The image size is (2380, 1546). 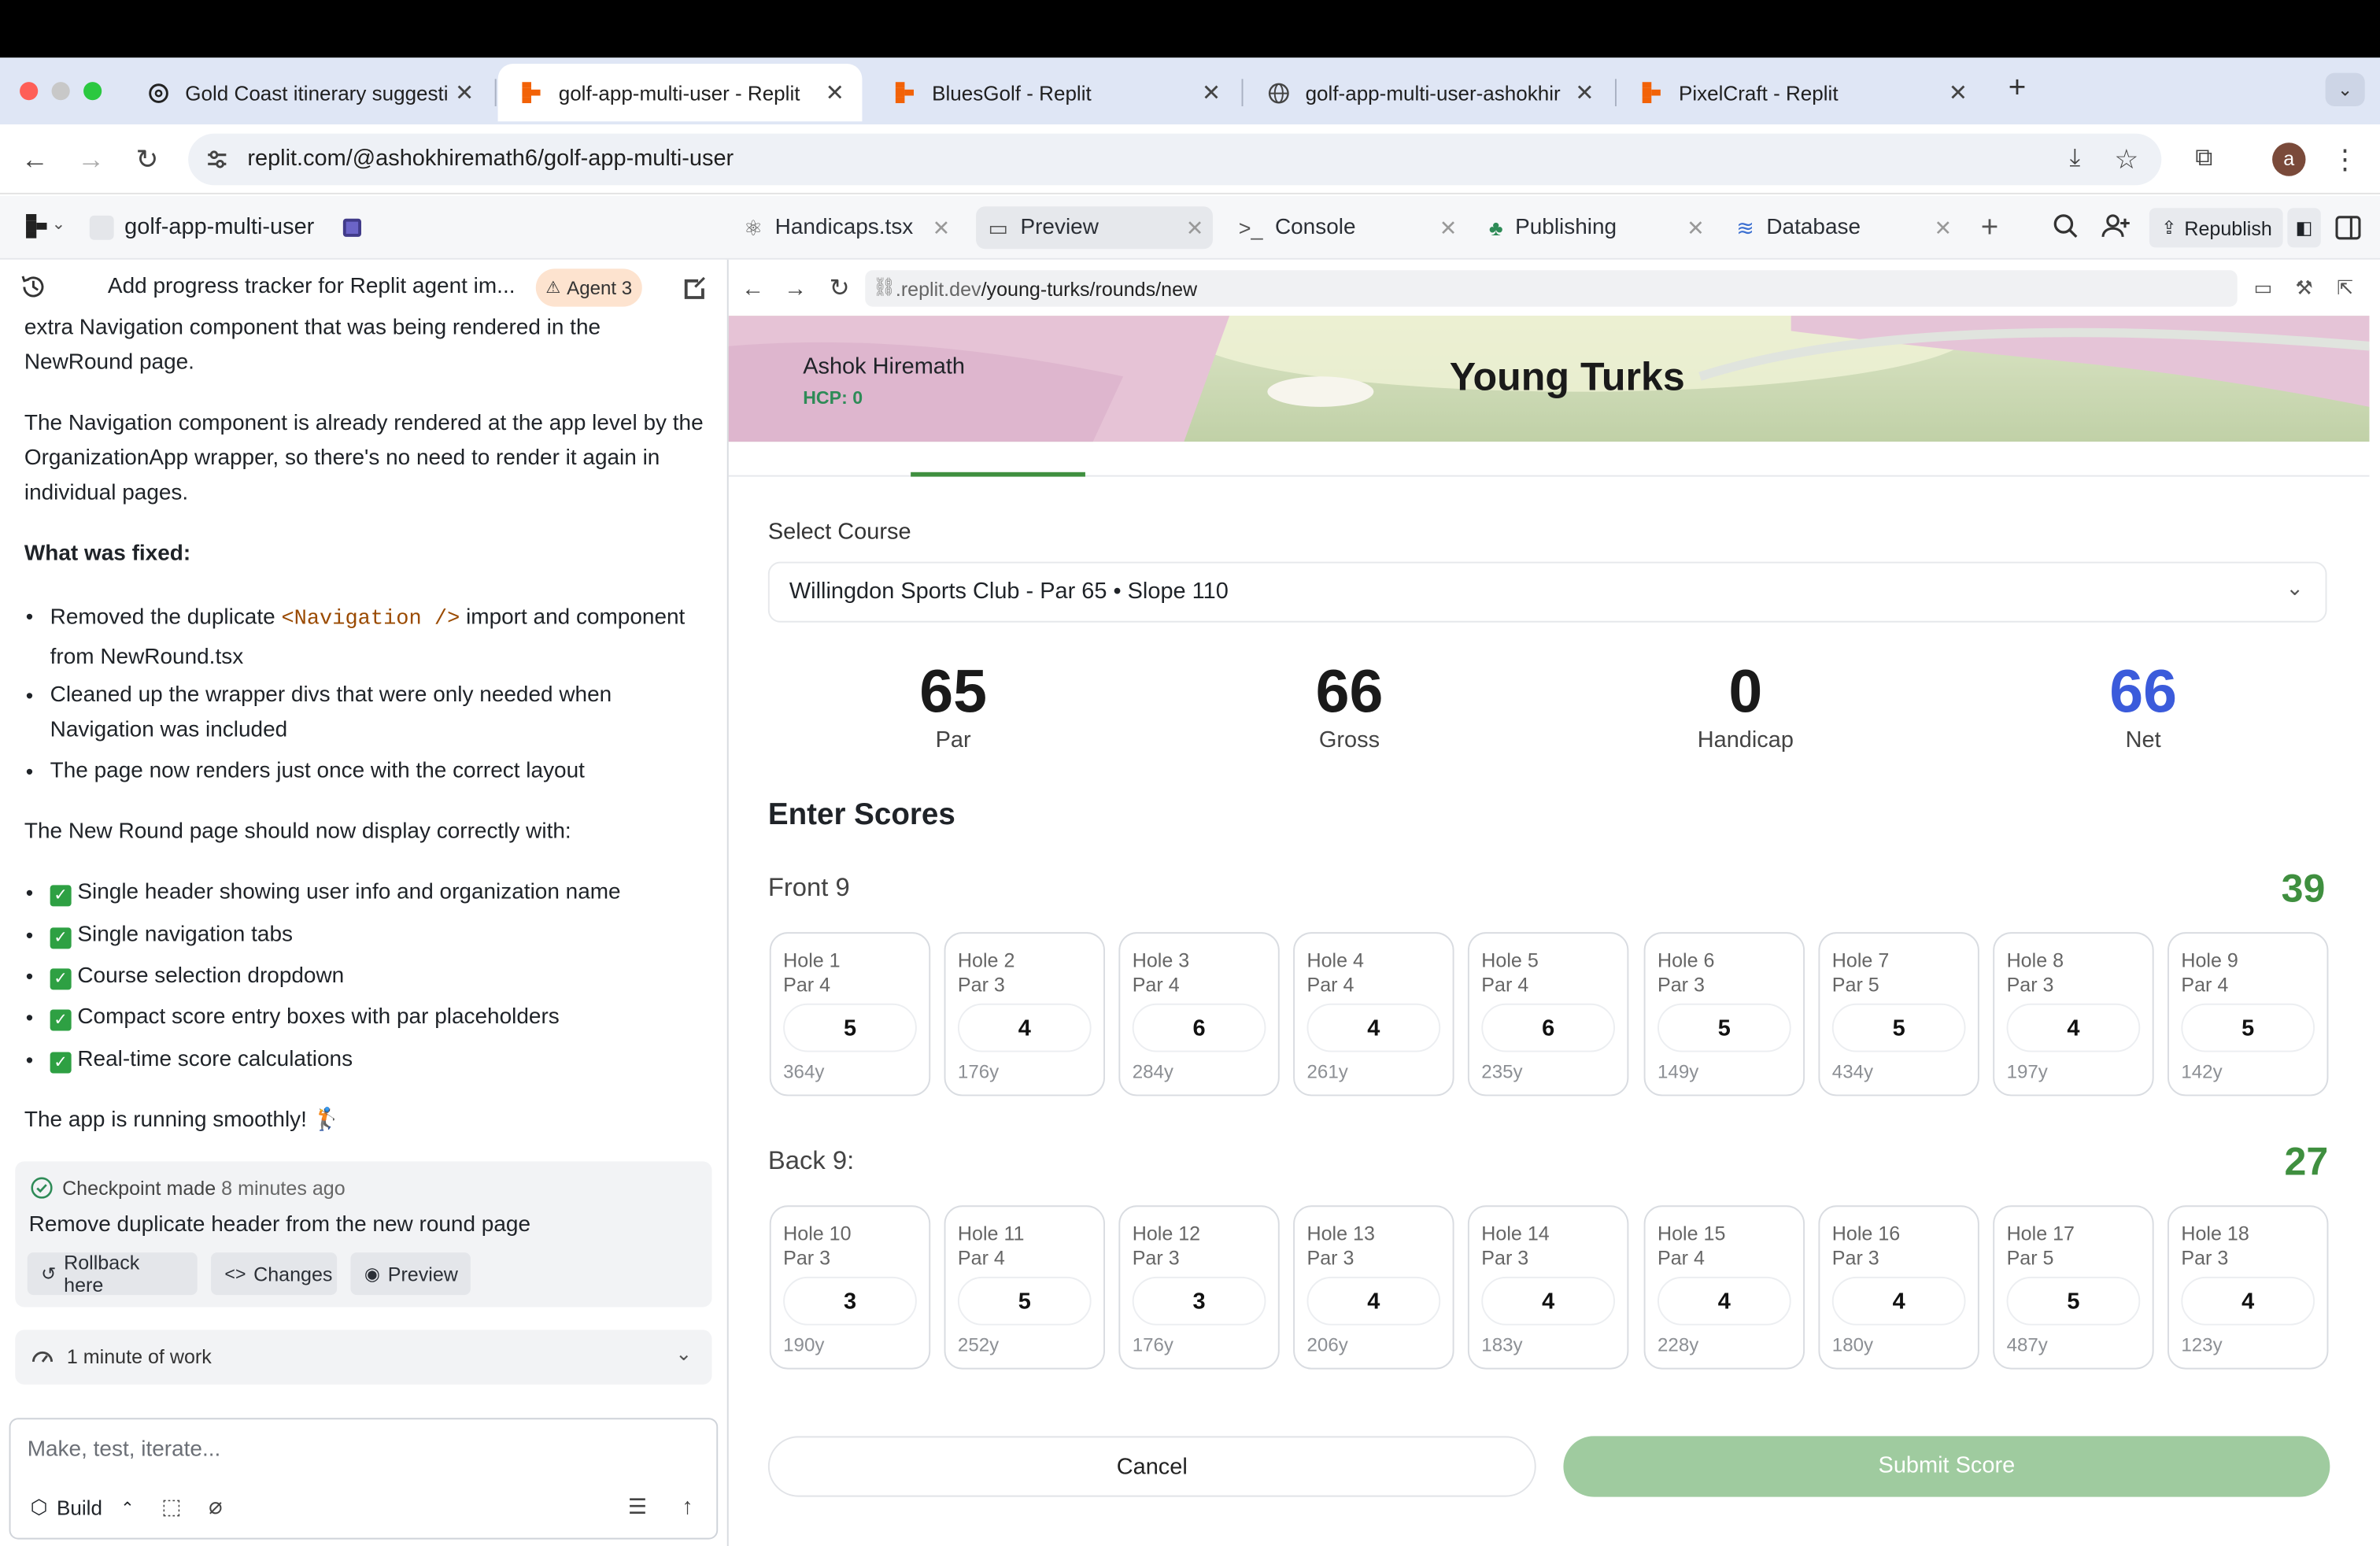 I want to click on bookmark-star-icon: ☆, so click(x=2126, y=159).